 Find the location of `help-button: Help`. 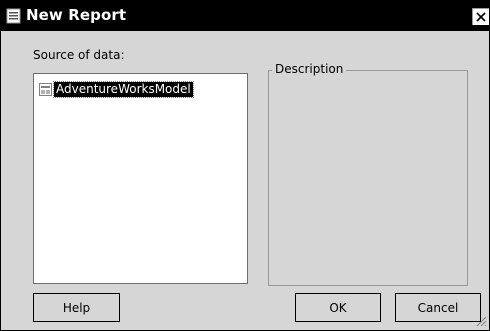

help-button: Help is located at coordinates (76, 307).